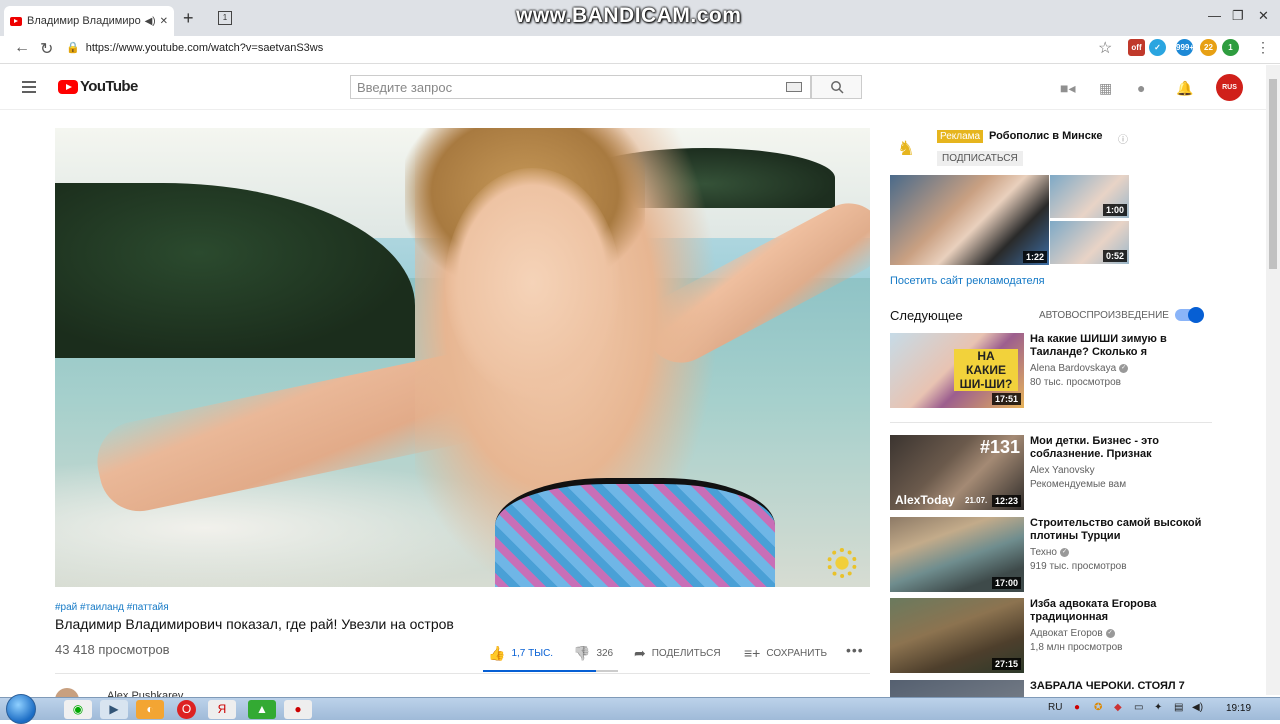 This screenshot has height=724, width=1280. What do you see at coordinates (1055, 707) in the screenshot?
I see `language-indicator: RU` at bounding box center [1055, 707].